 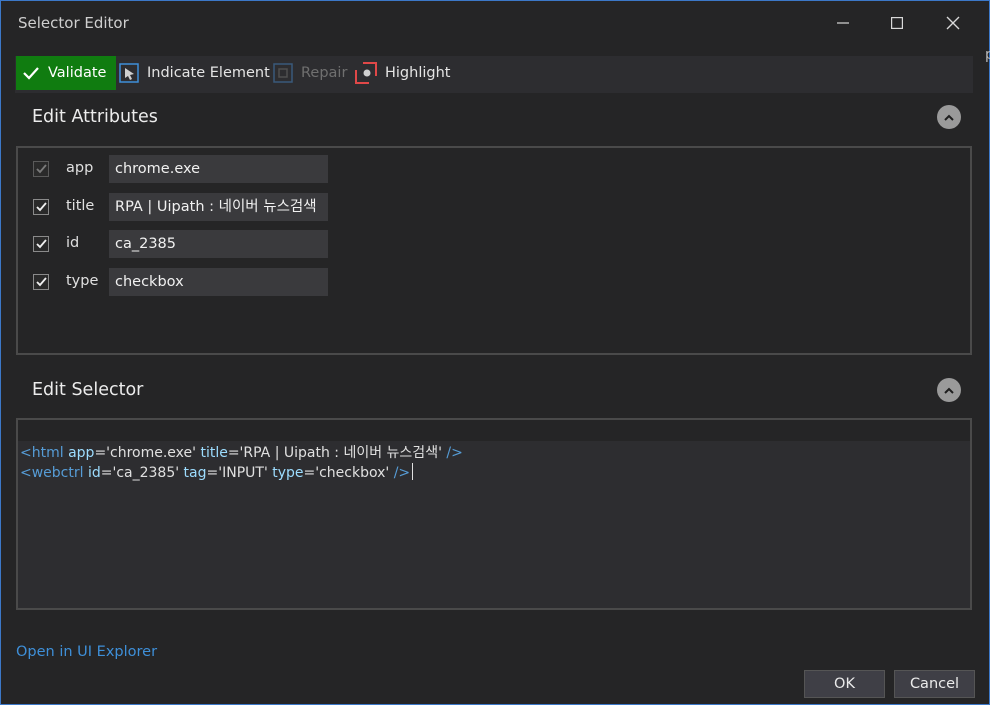 What do you see at coordinates (494, 430) in the screenshot?
I see `editor-top-margin` at bounding box center [494, 430].